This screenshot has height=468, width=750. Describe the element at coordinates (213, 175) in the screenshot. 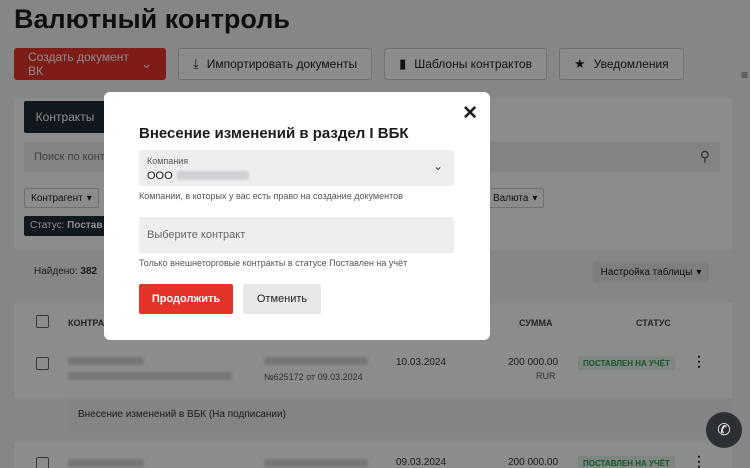

I see `redacted-text` at that location.